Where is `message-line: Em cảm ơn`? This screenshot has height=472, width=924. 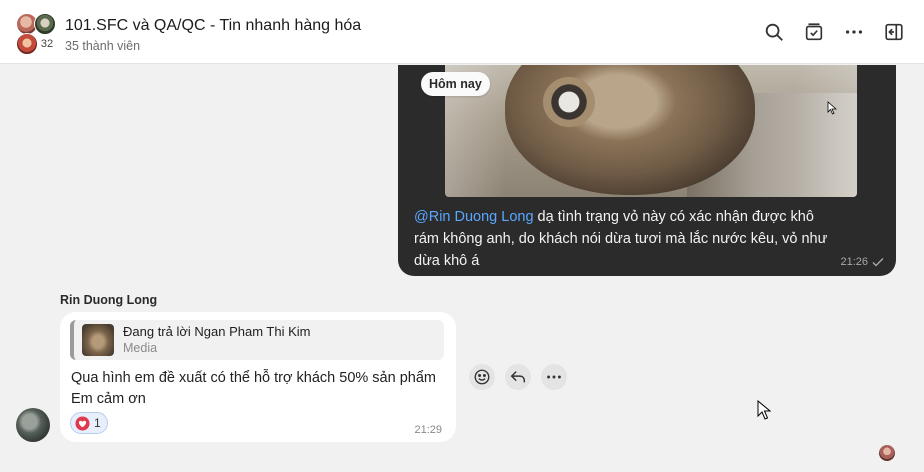 message-line: Em cảm ơn is located at coordinates (108, 399).